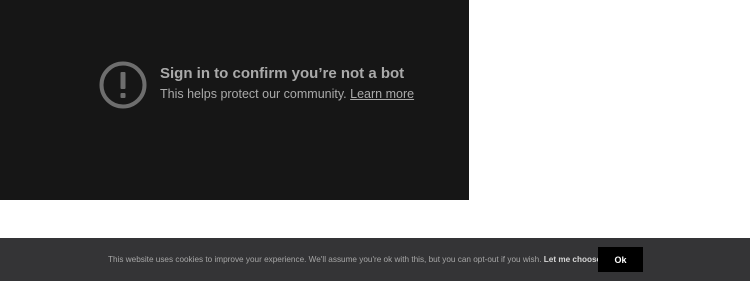  What do you see at coordinates (572, 259) in the screenshot?
I see `let-me-choose-link: Let me choose` at bounding box center [572, 259].